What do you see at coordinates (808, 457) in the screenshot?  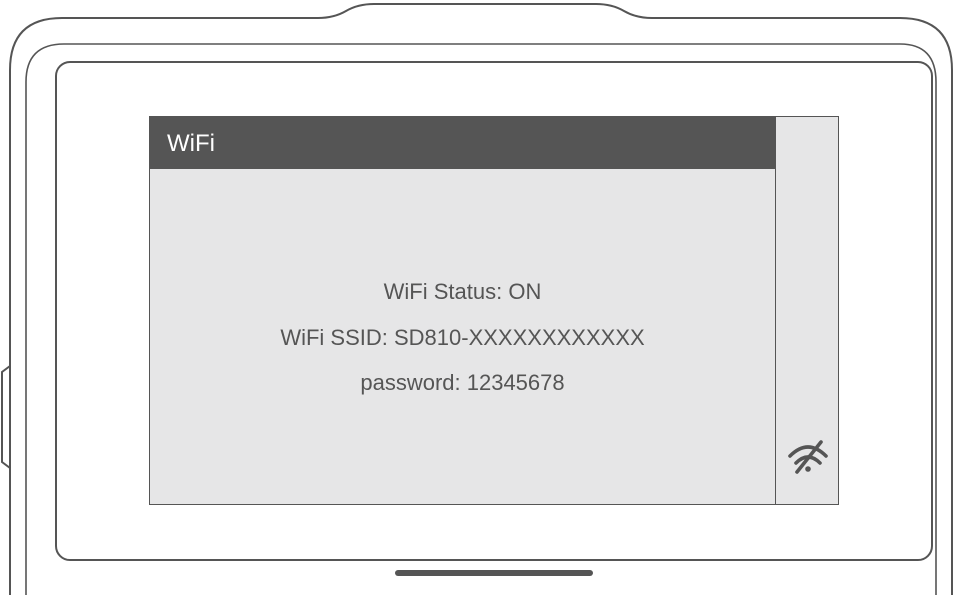 I see `wifi-off-icon` at bounding box center [808, 457].